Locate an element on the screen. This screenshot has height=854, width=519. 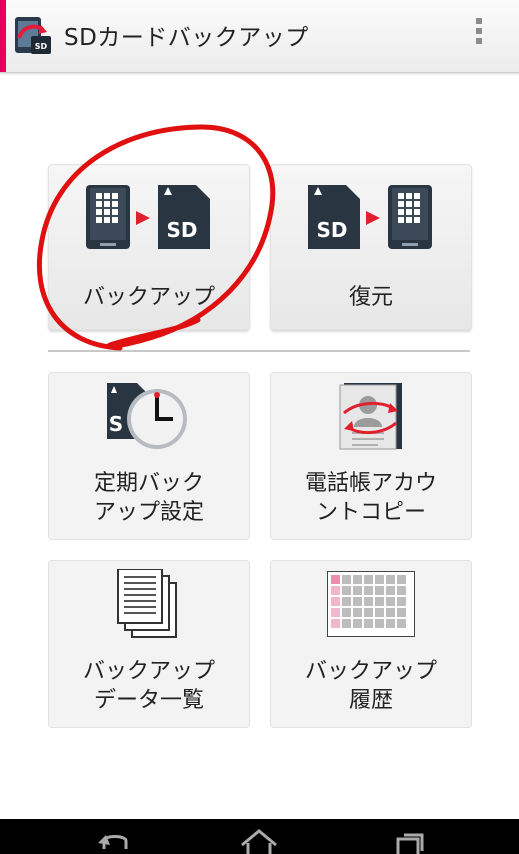
contacts-copy-icon is located at coordinates (370, 416).